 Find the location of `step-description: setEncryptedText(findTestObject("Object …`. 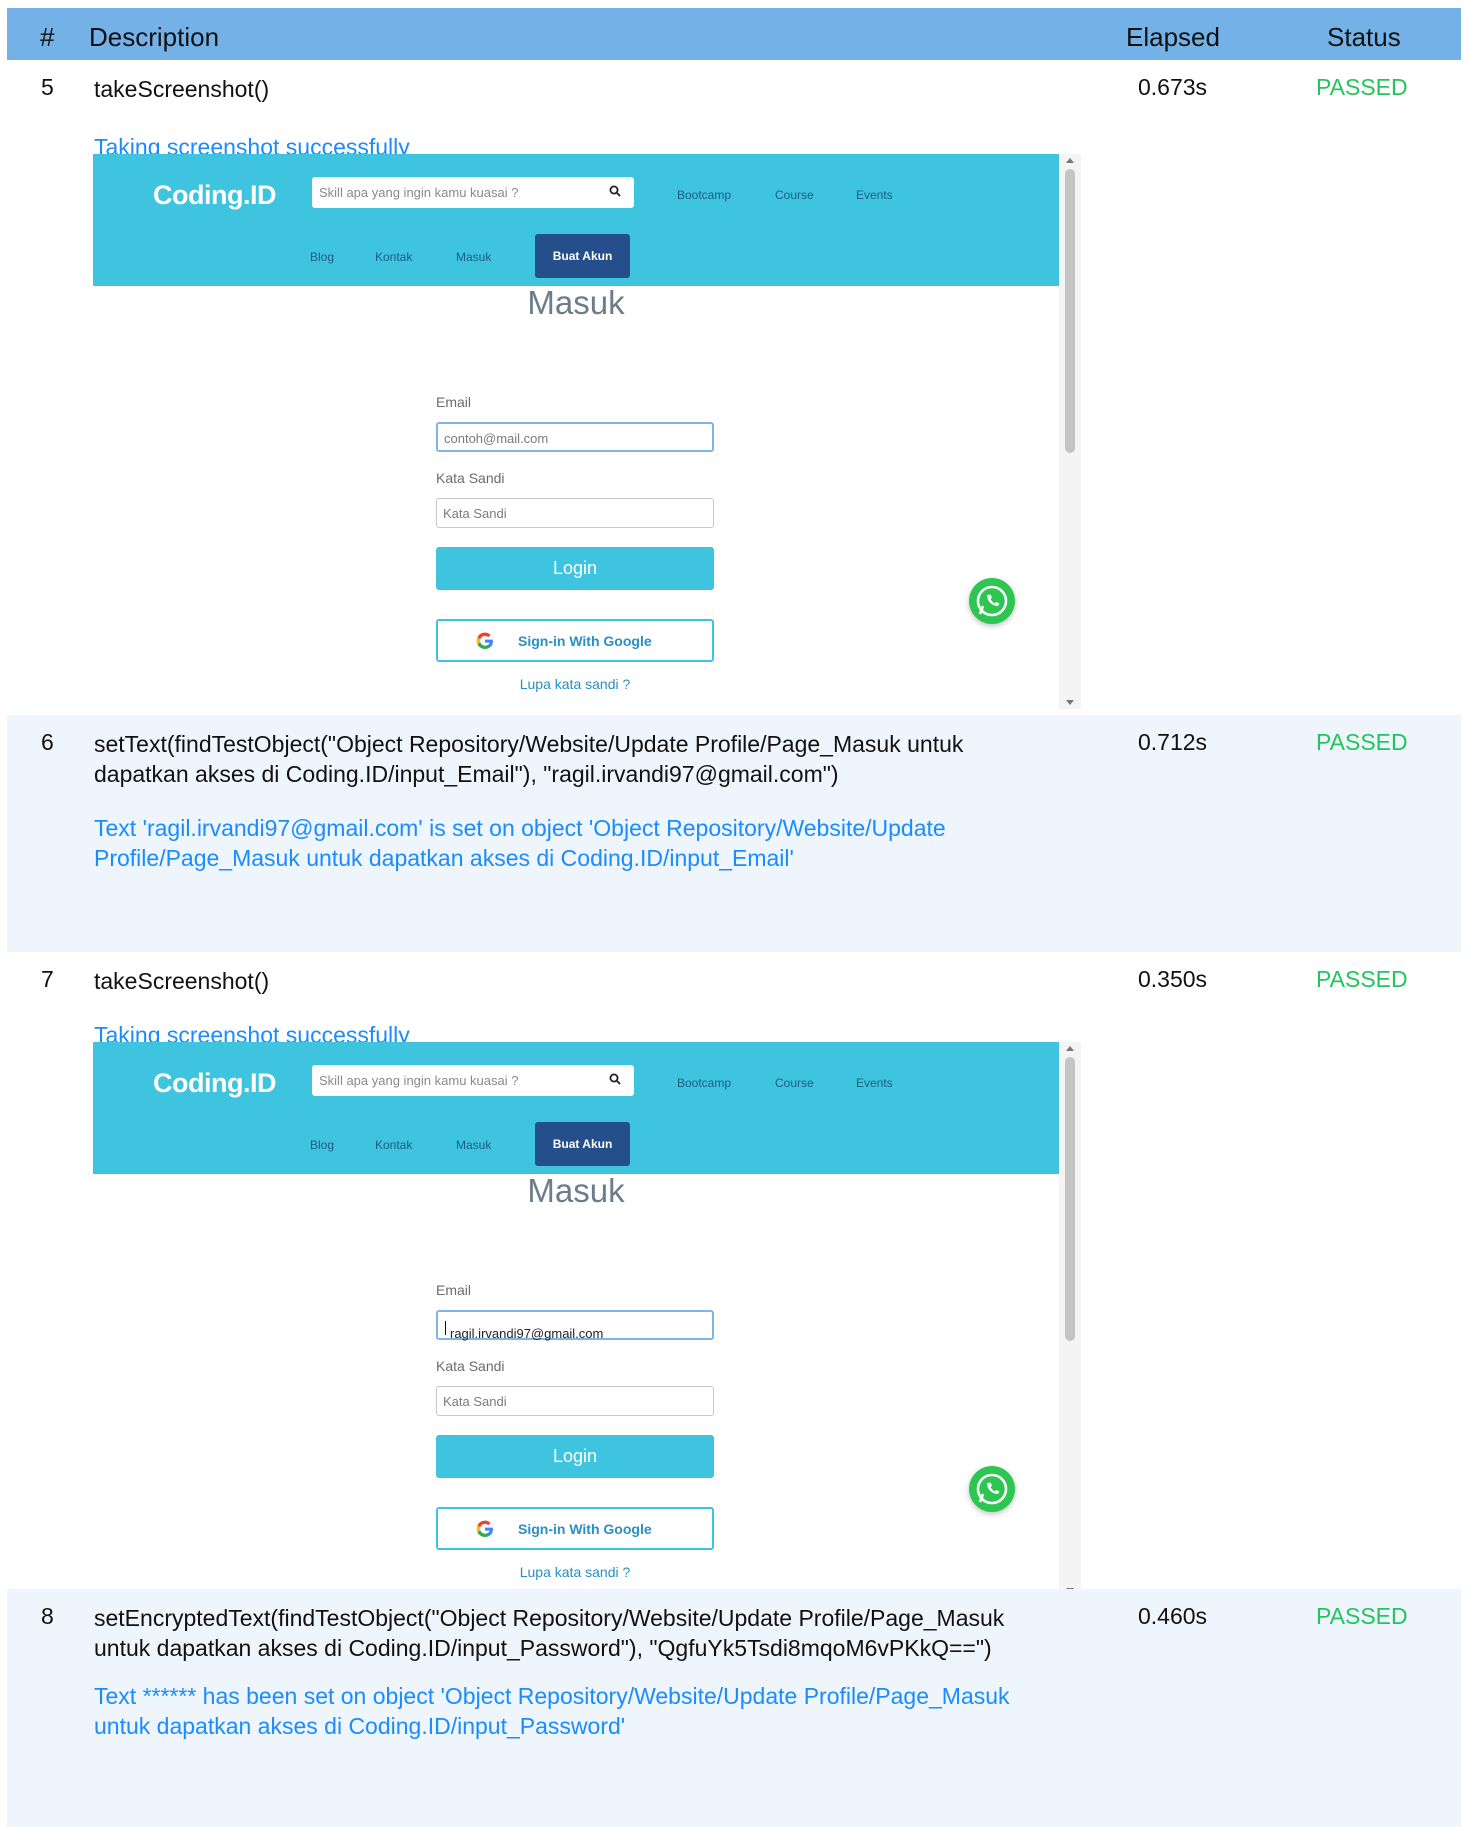

step-description: setEncryptedText(findTestObject("Object … is located at coordinates (549, 1633).